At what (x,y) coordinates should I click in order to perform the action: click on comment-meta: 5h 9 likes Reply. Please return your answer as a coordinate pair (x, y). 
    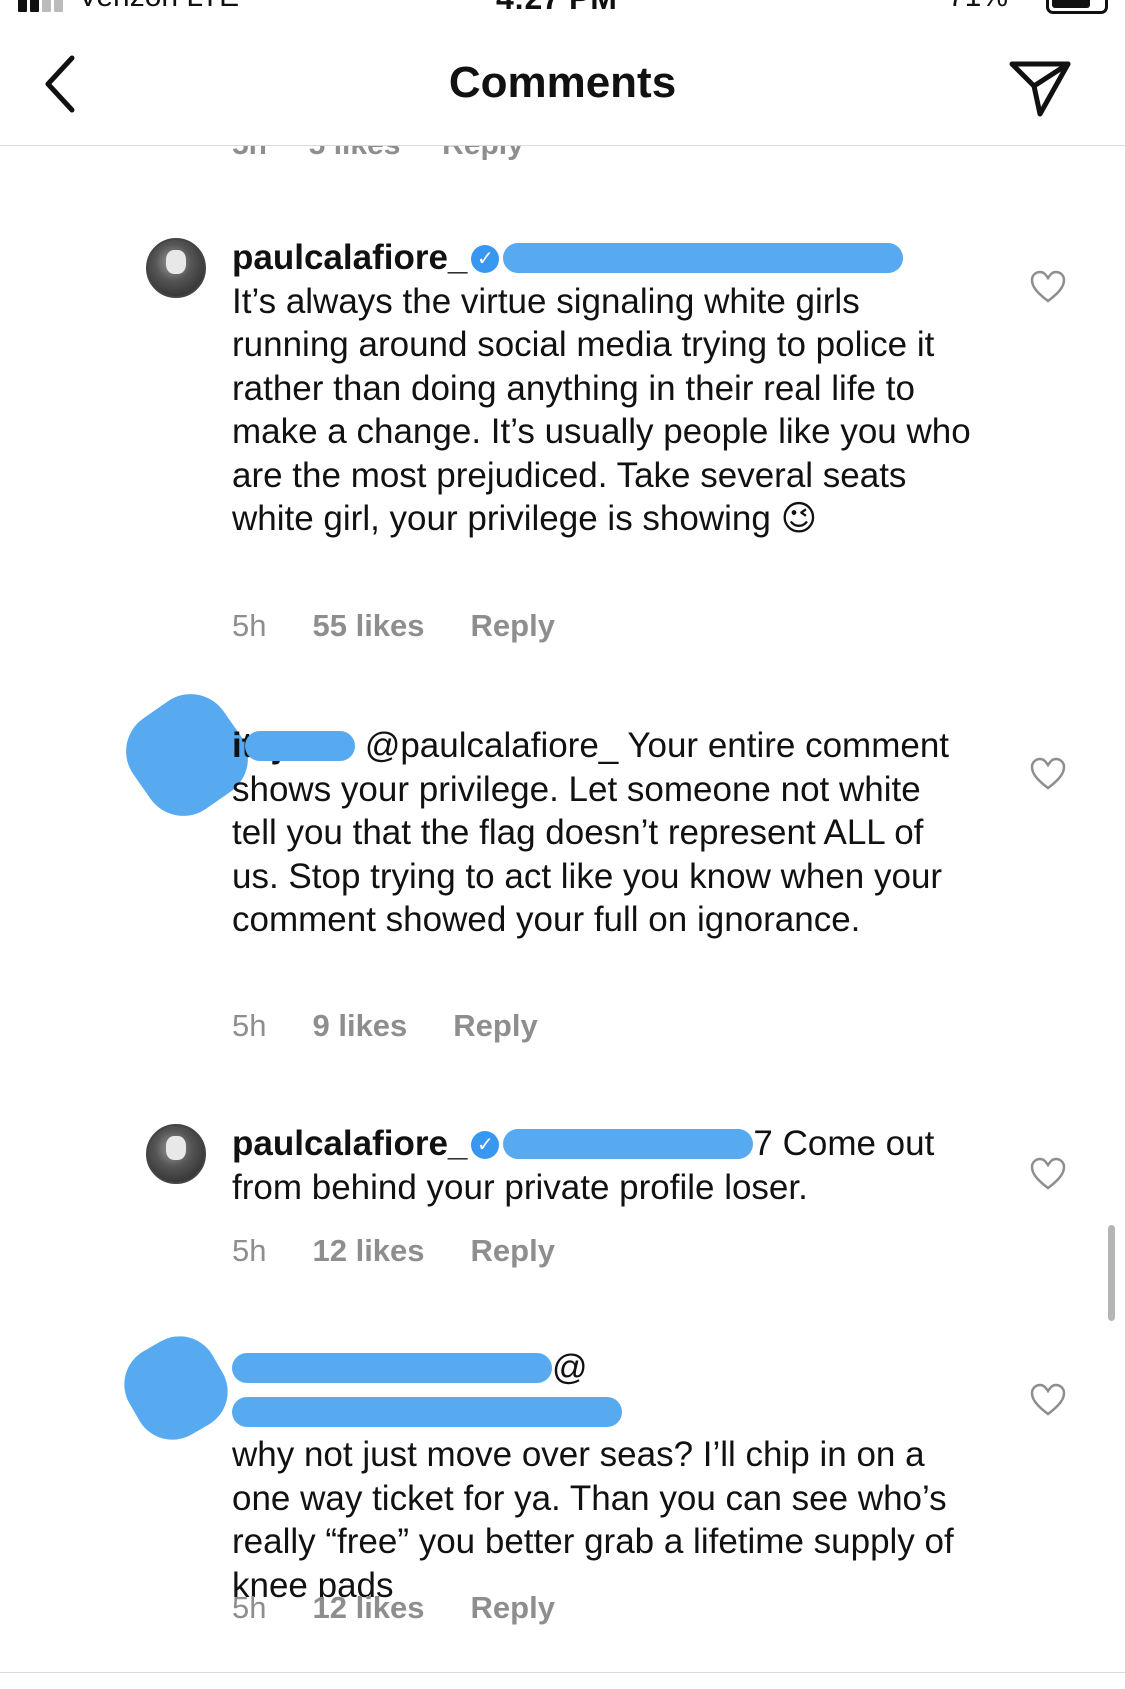
    Looking at the image, I should click on (385, 1026).